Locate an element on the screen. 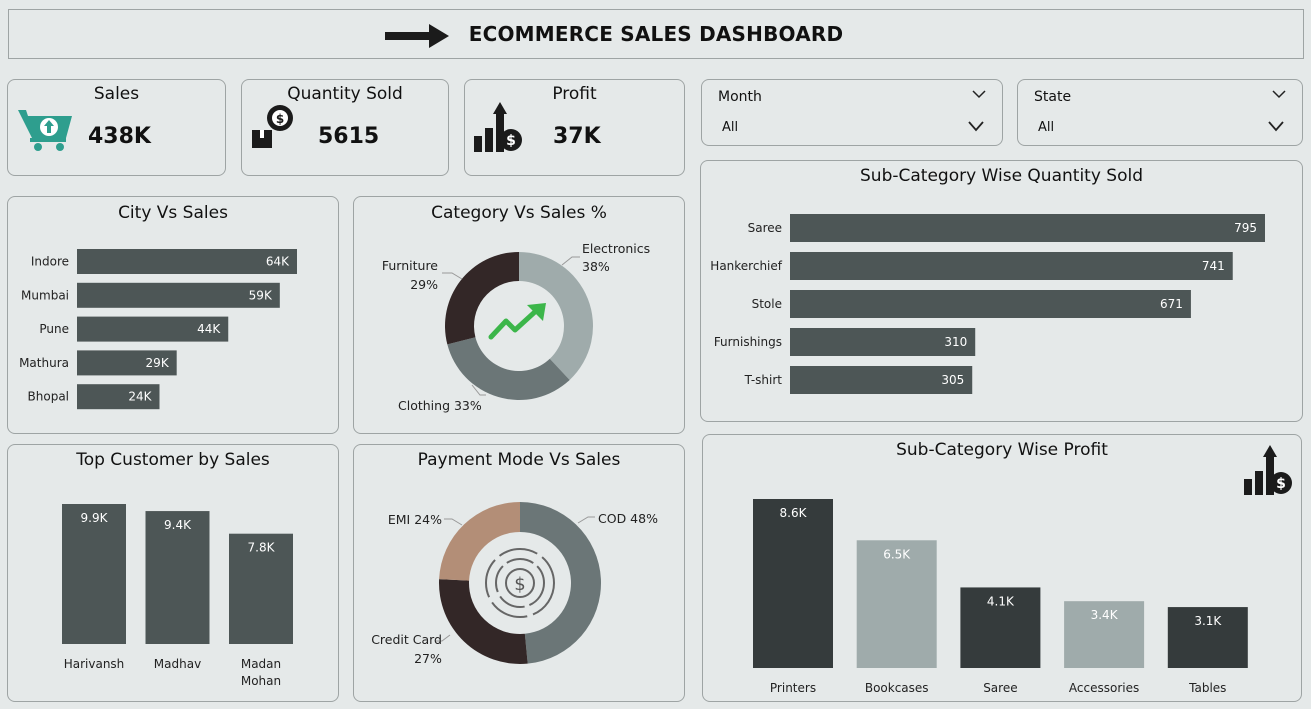 The image size is (1311, 709). slice-label: Clothing 33% is located at coordinates (440, 405).